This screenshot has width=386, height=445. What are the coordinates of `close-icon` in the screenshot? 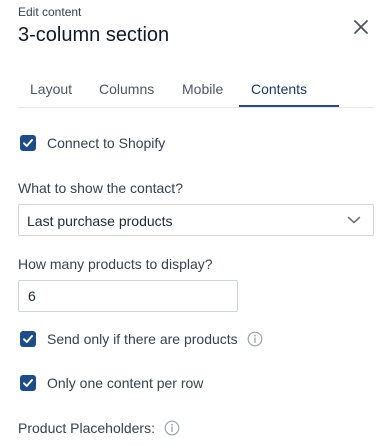 It's located at (361, 27).